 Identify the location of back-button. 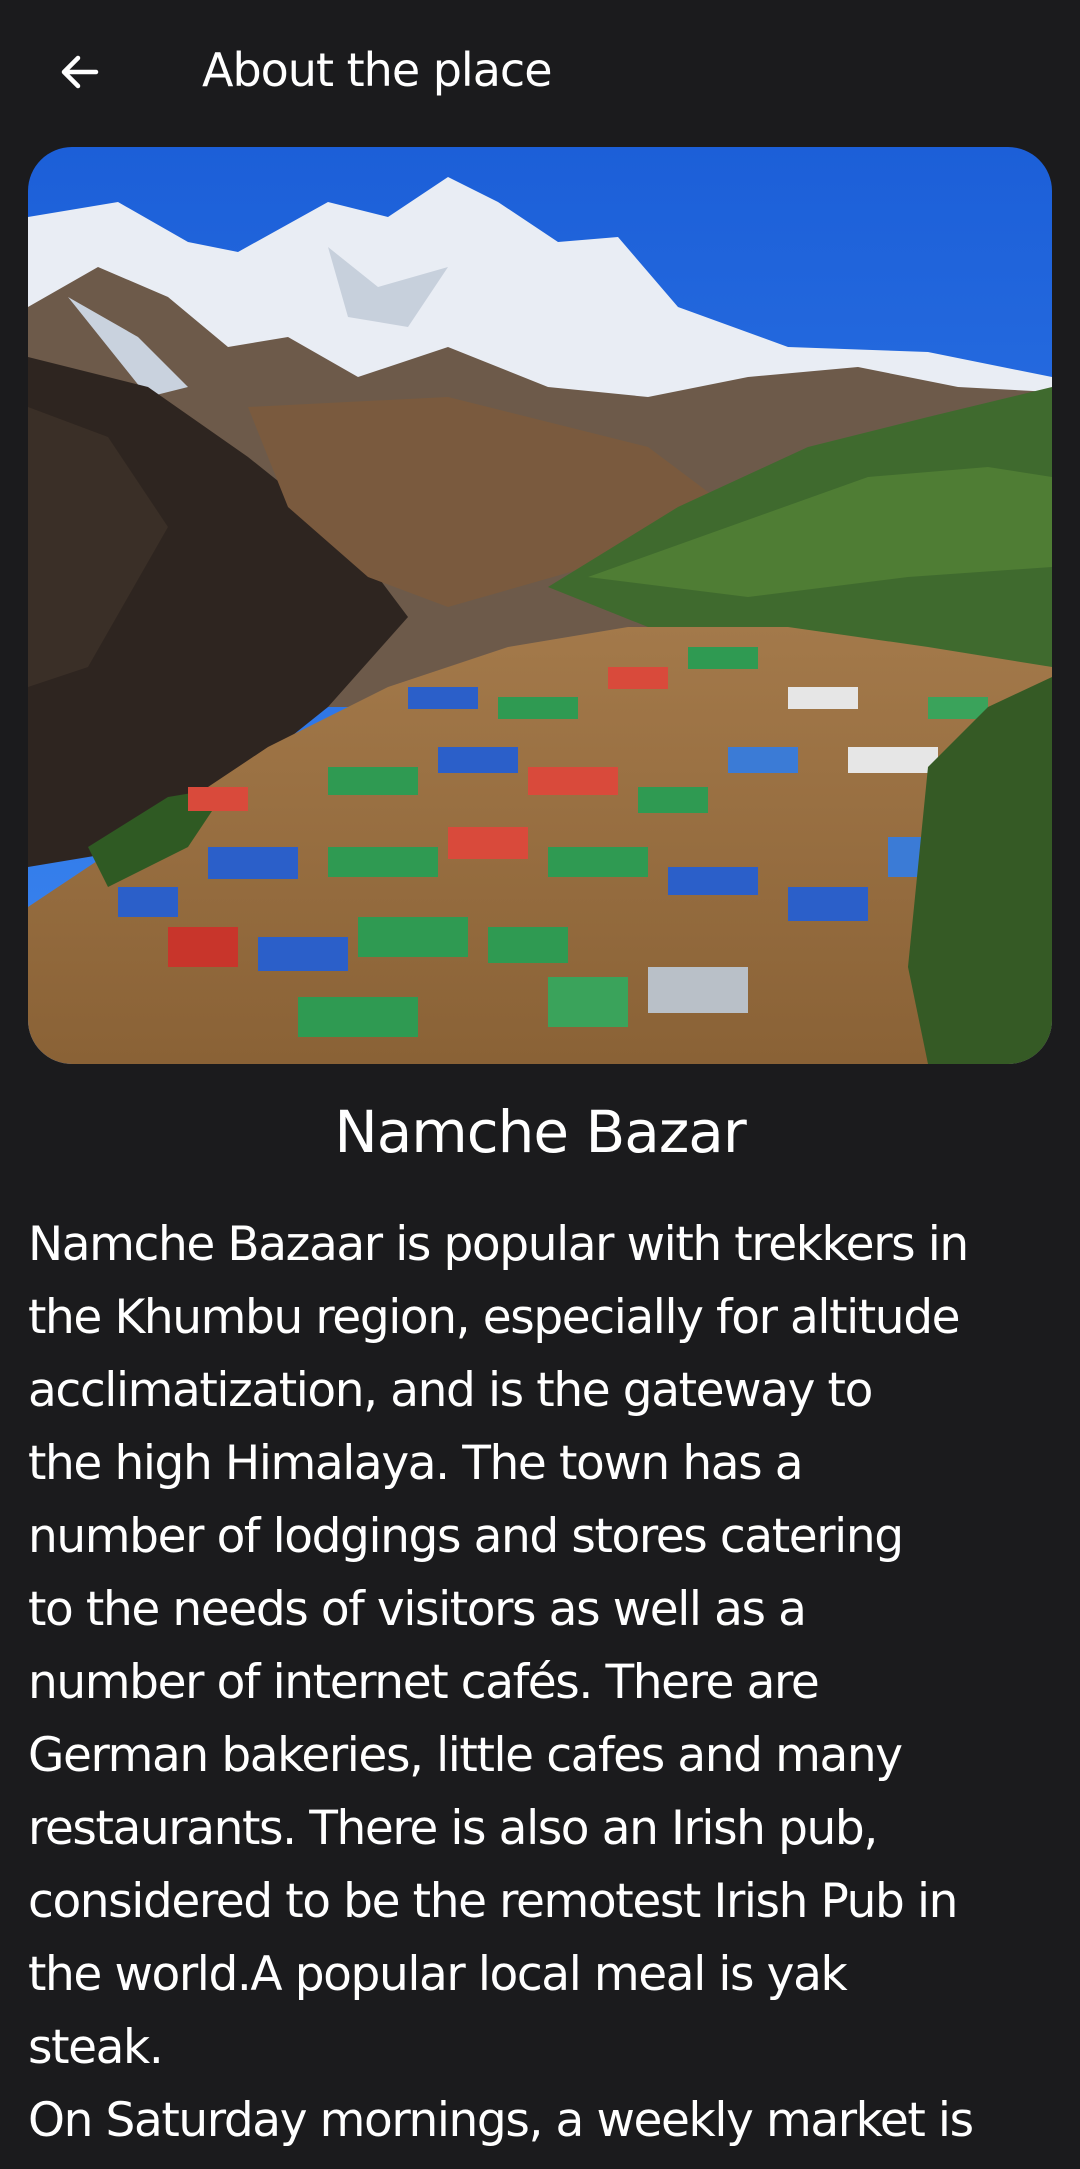
(80, 72).